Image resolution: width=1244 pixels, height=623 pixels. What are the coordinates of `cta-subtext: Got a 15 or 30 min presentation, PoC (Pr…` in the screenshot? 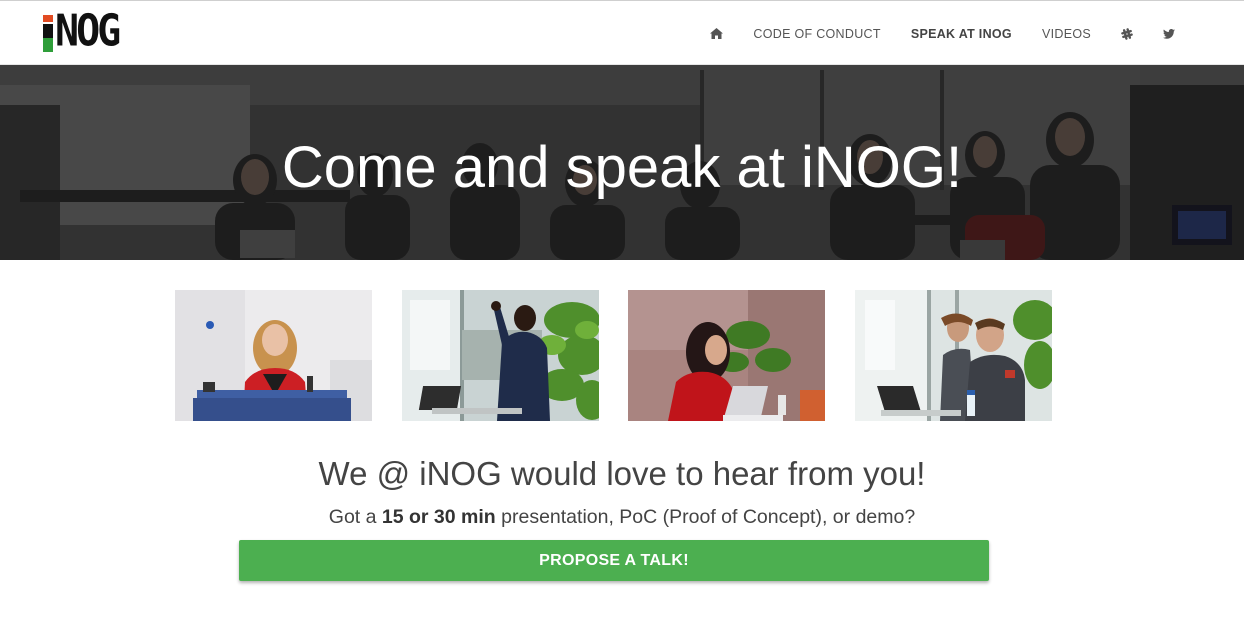 It's located at (622, 517).